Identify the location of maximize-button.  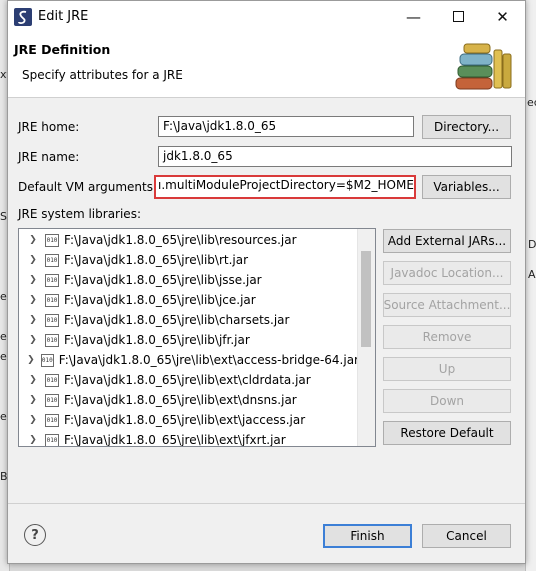
(458, 16).